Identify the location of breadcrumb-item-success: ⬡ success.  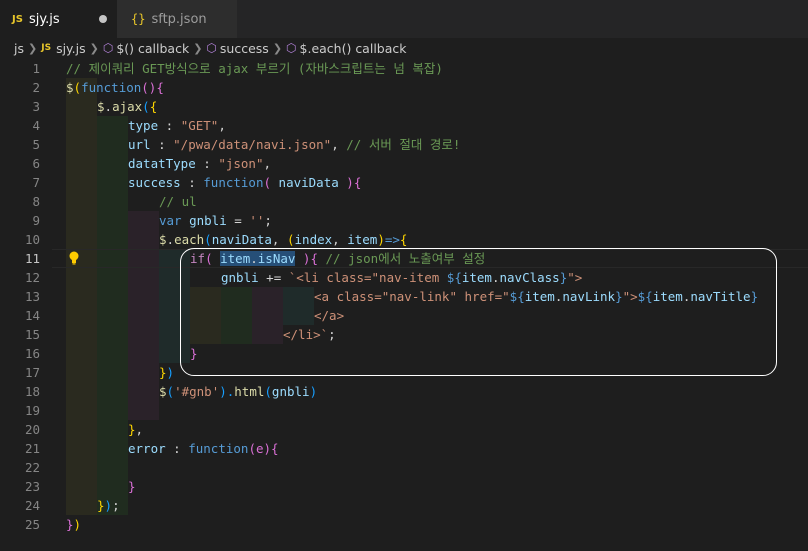
(237, 48).